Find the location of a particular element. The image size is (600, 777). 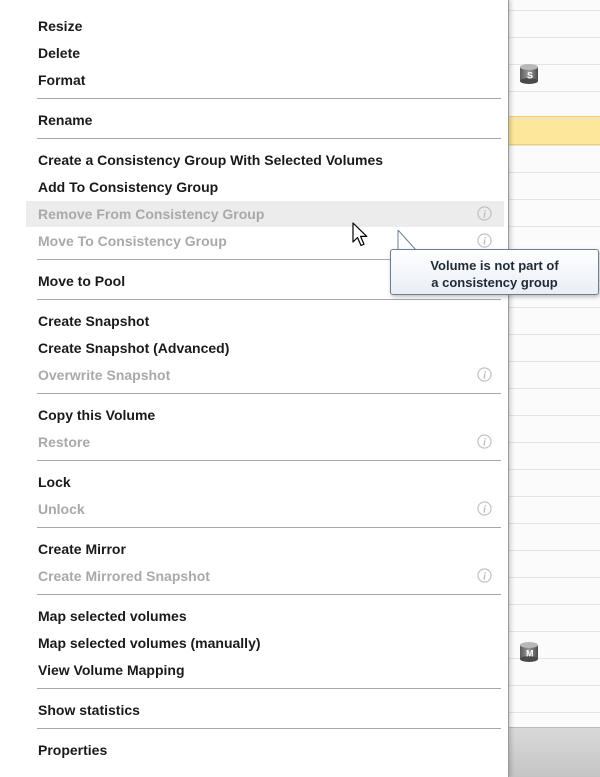

menu-item-create-snapshot: Create Snapshot is located at coordinates (265, 321).